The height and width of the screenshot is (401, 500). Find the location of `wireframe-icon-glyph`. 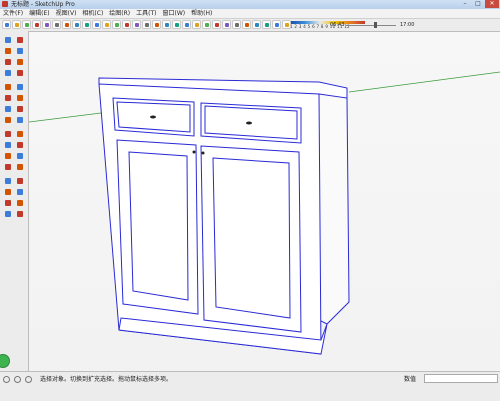

wireframe-icon-glyph is located at coordinates (237, 25).